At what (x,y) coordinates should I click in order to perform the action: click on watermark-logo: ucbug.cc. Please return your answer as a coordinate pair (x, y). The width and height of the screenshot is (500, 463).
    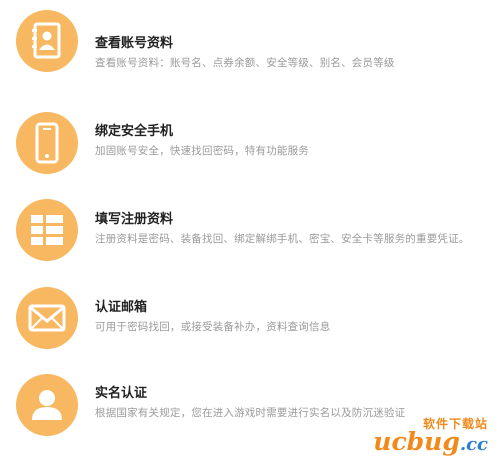
    Looking at the image, I should click on (430, 441).